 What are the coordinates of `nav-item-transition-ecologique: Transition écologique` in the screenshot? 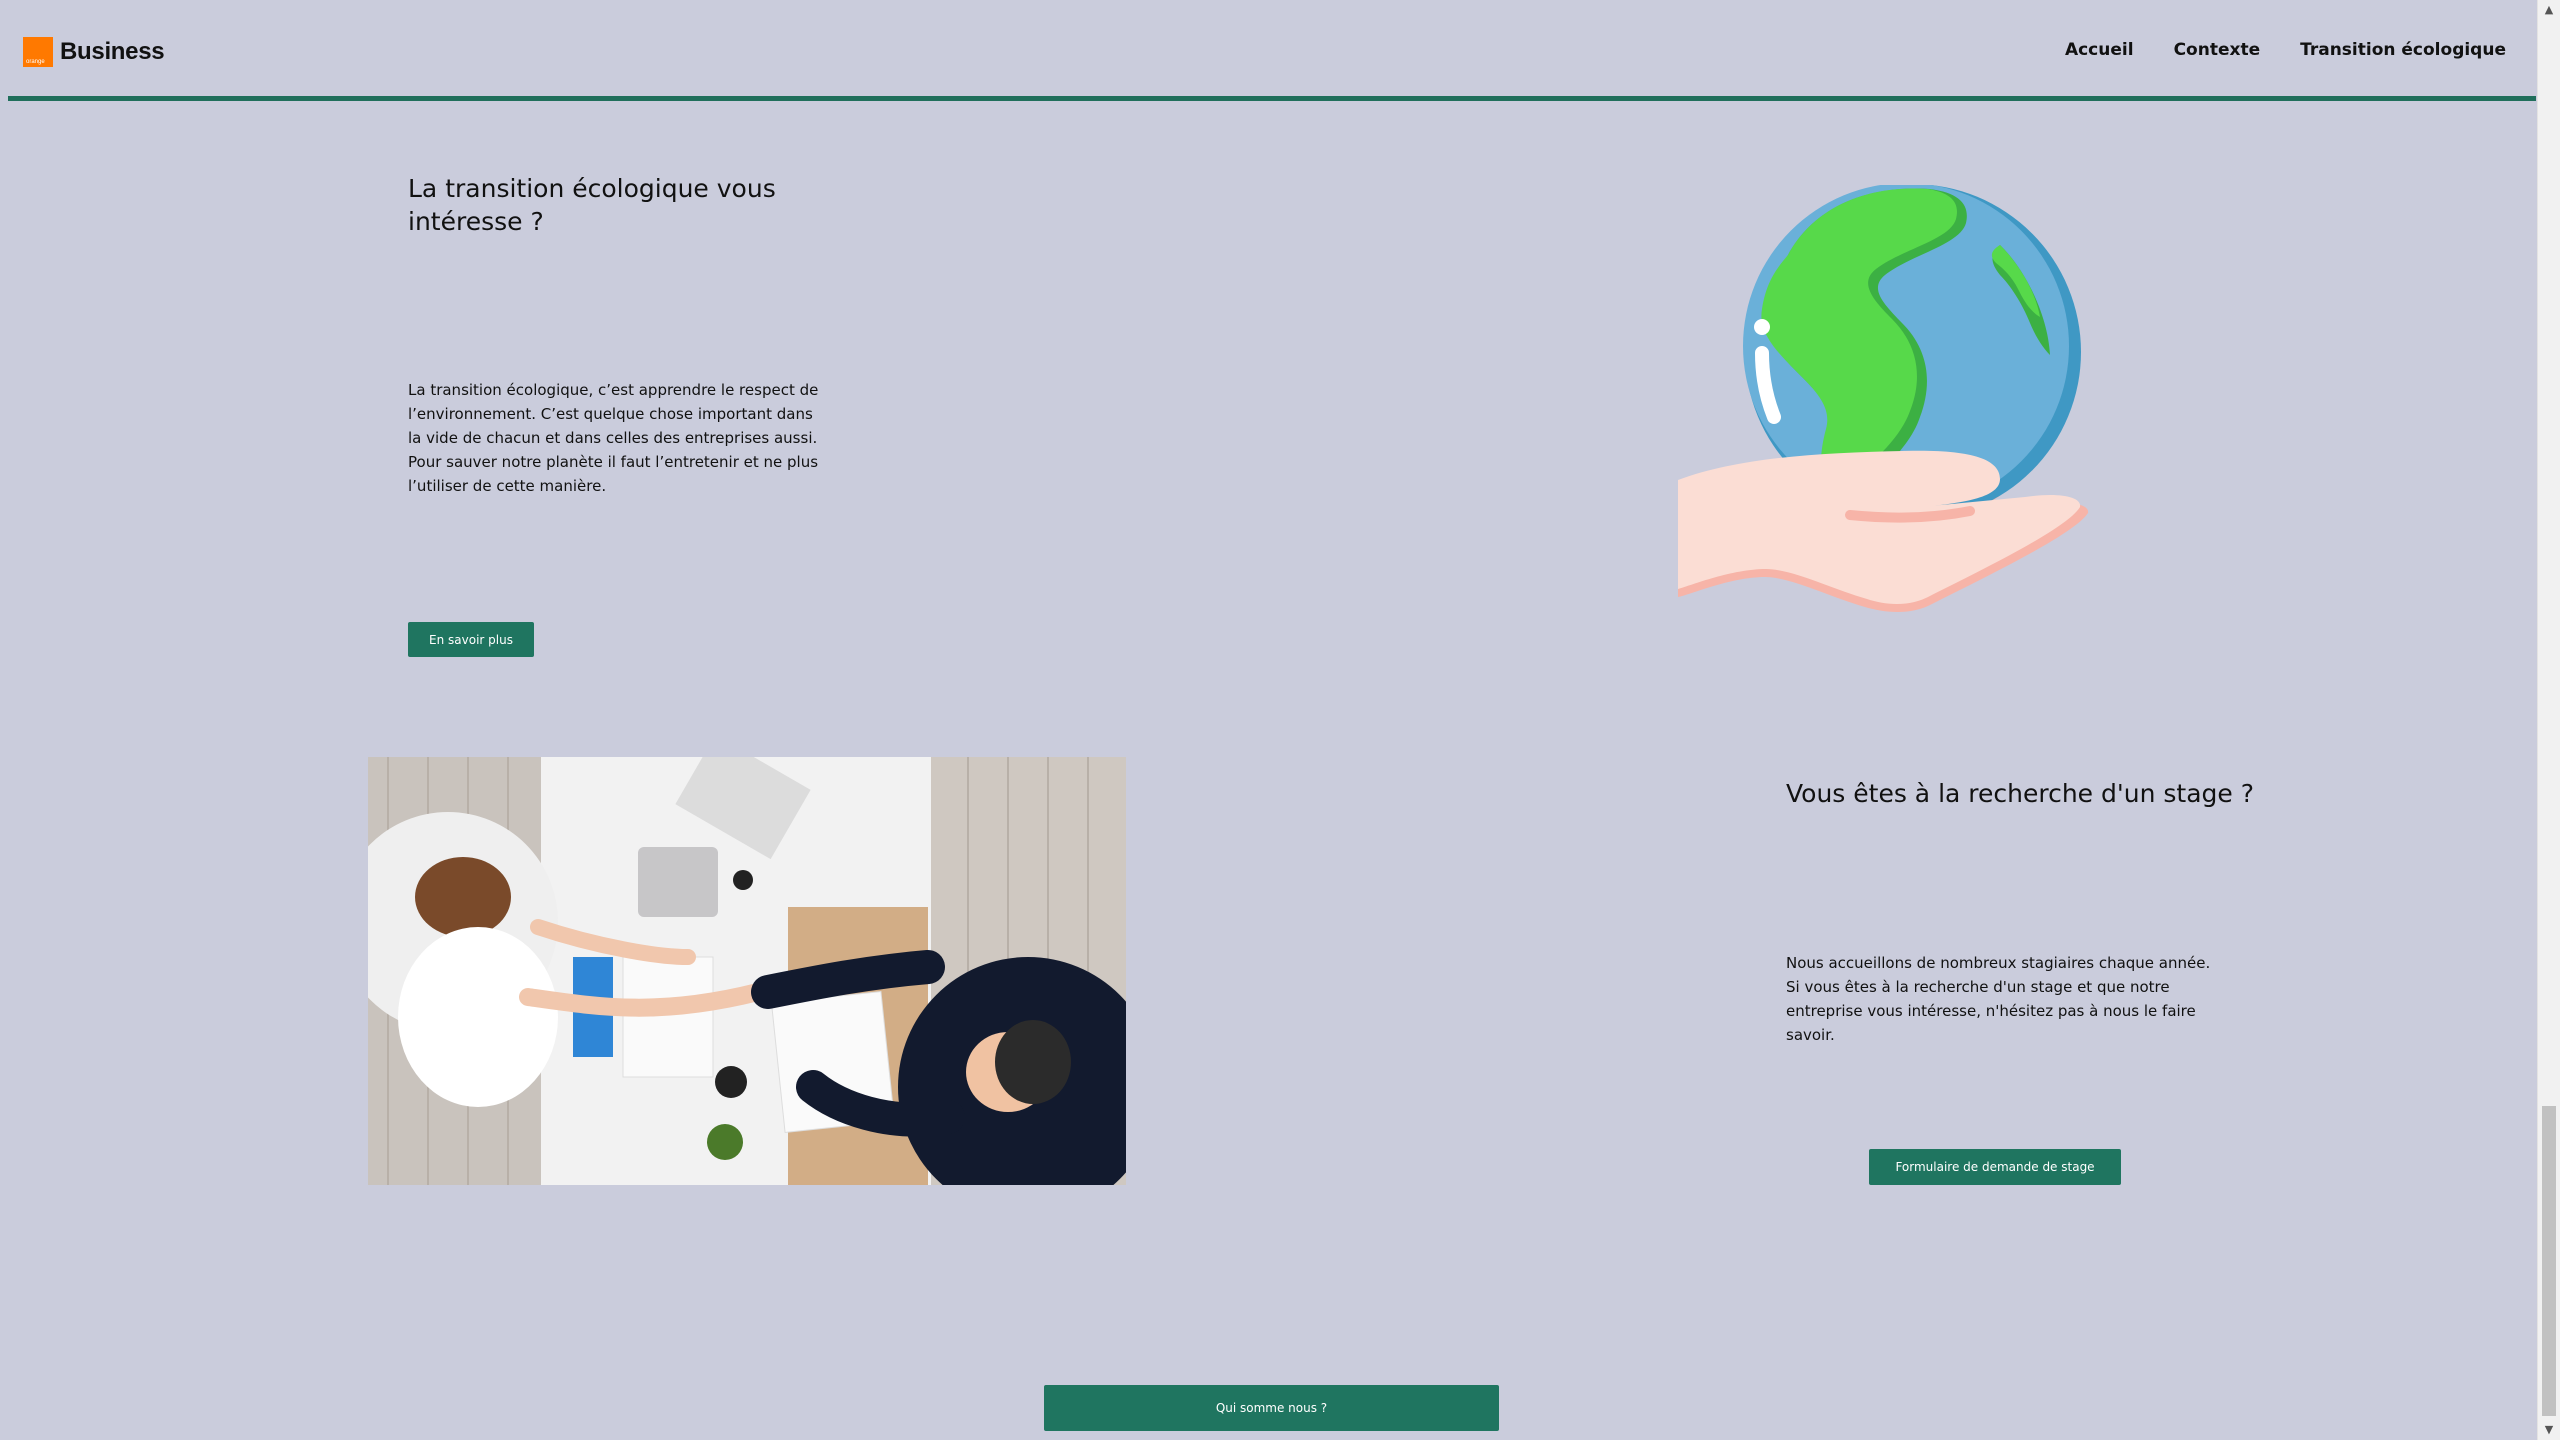 It's located at (2403, 50).